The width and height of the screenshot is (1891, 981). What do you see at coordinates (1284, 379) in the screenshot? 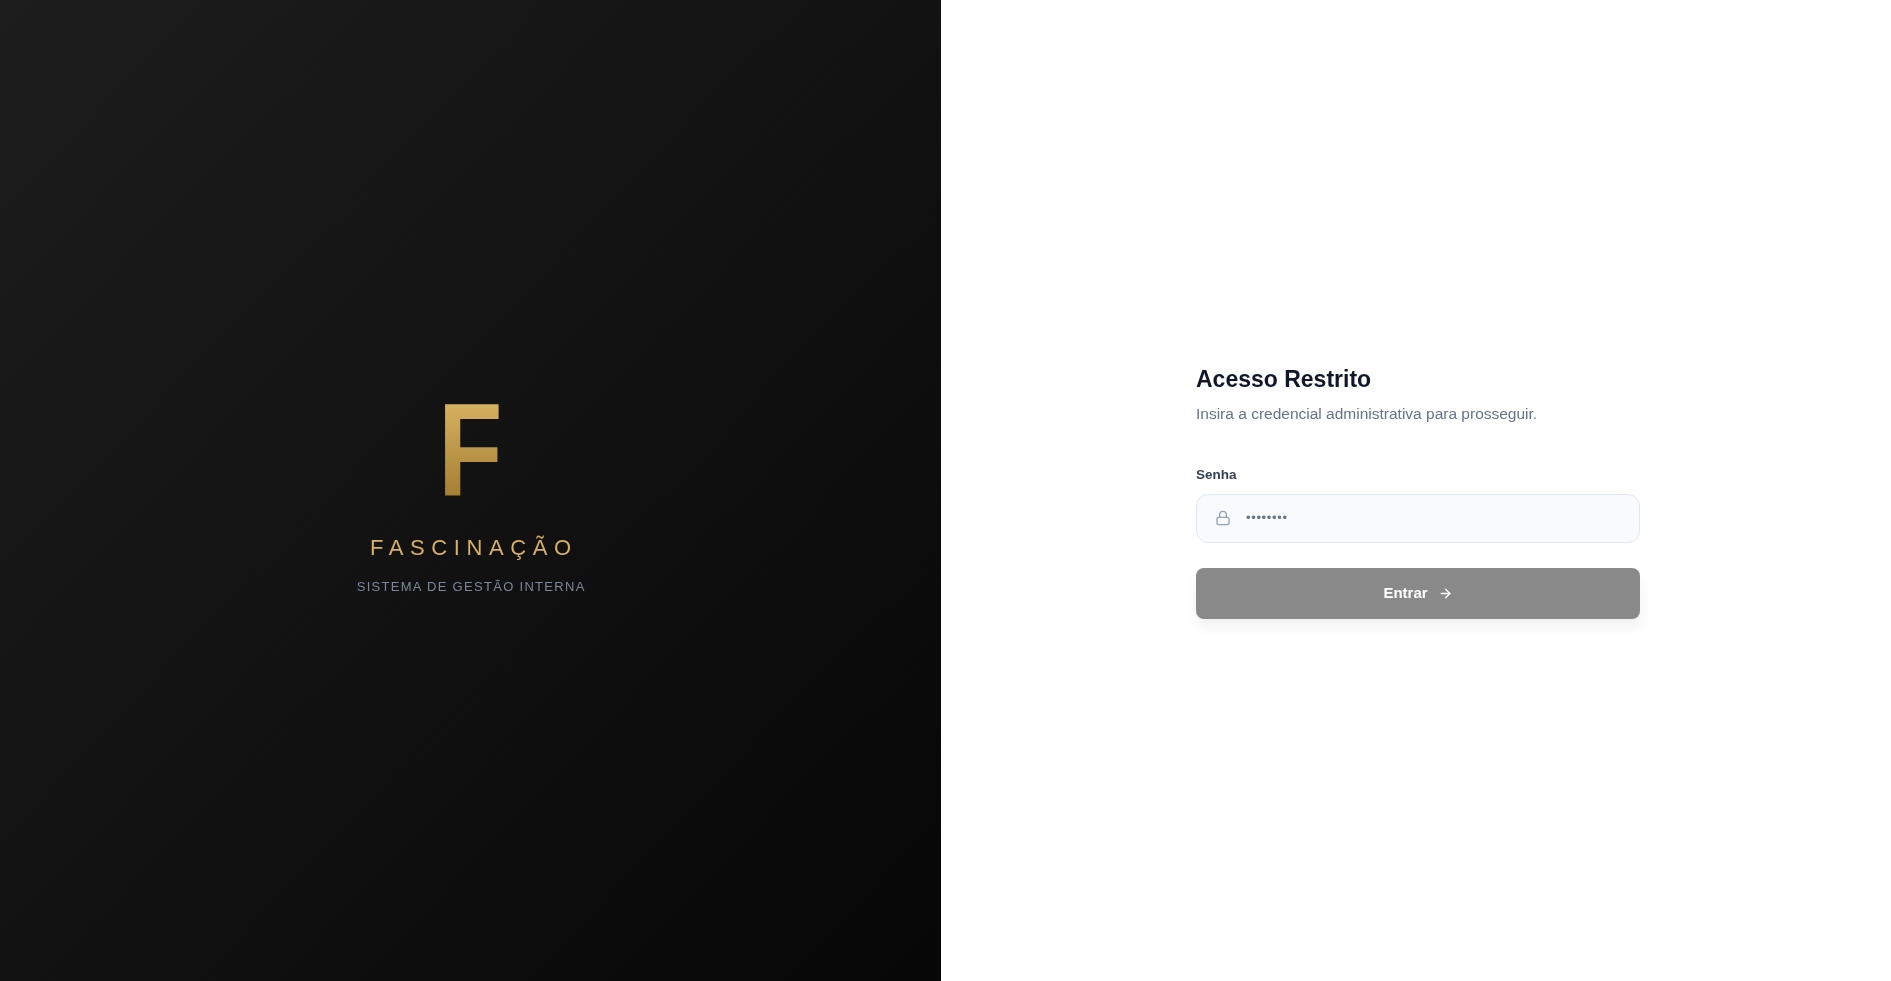
I see `login-title: Acesso Restrito` at bounding box center [1284, 379].